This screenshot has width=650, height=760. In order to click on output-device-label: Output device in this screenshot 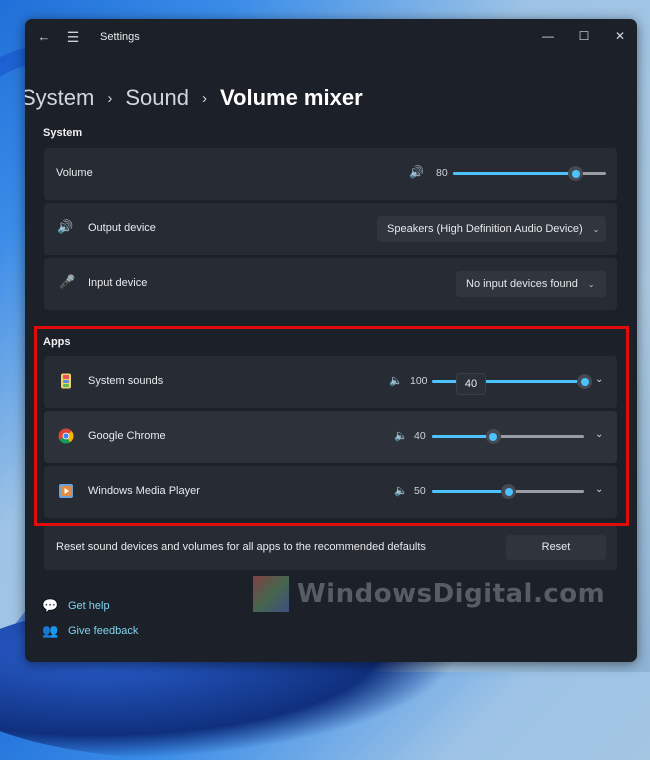, I will do `click(122, 228)`.